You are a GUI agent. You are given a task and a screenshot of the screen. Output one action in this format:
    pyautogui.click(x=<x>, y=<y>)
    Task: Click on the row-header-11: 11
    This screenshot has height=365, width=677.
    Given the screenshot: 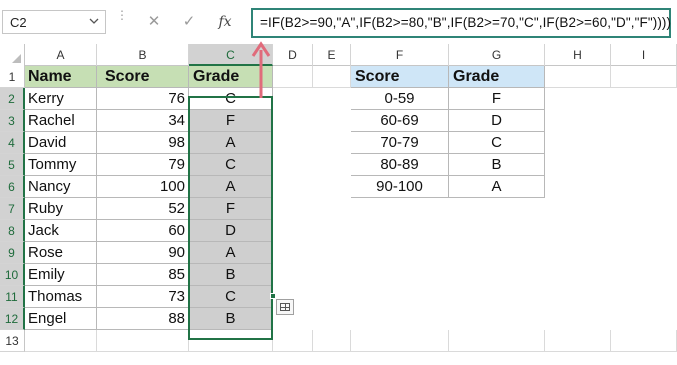 What is the action you would take?
    pyautogui.click(x=12, y=297)
    